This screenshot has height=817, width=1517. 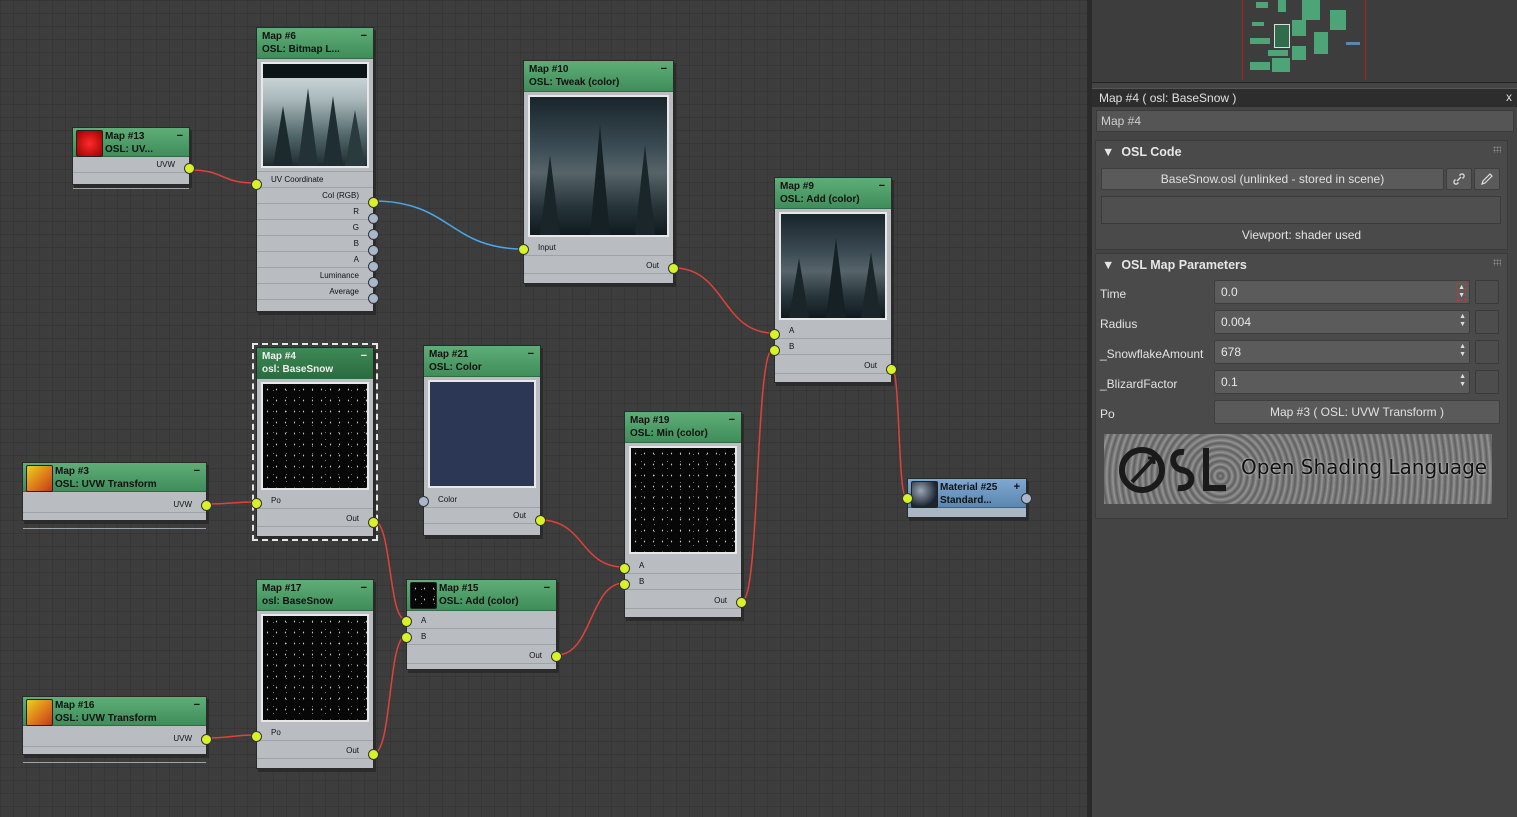 I want to click on preview-image, so click(x=482, y=434).